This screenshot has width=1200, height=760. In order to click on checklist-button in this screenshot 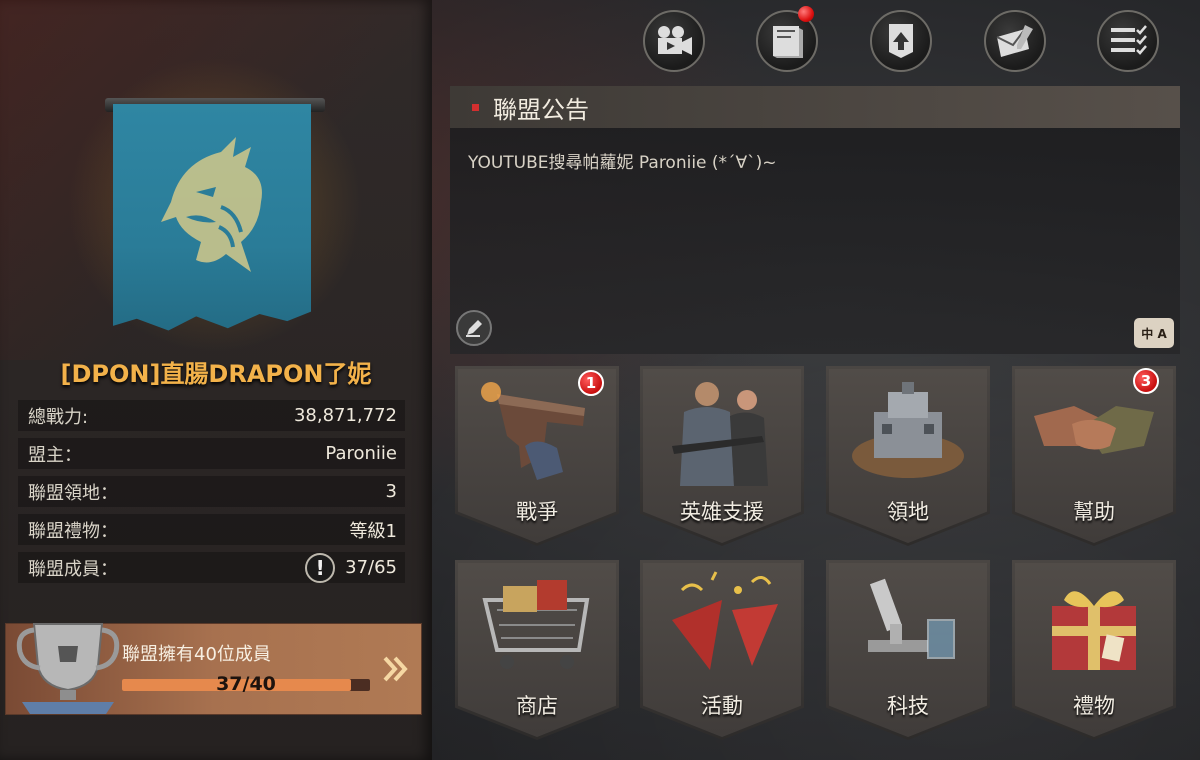, I will do `click(1128, 41)`.